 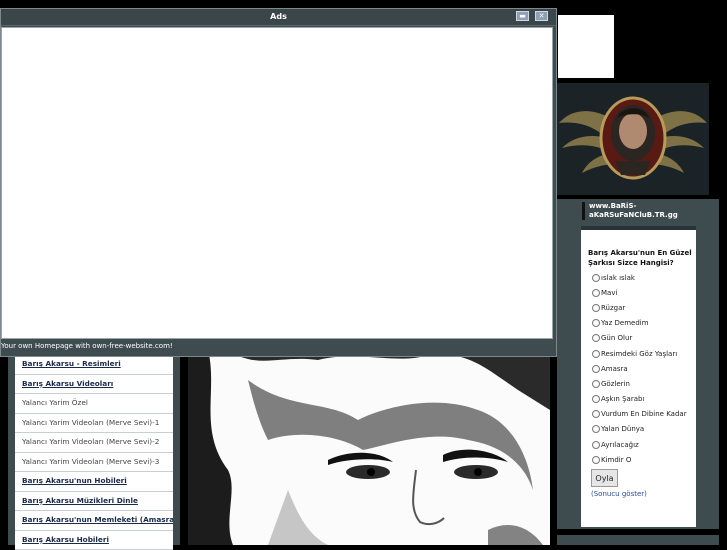 I want to click on poll-option-label: Kimdir O, so click(x=616, y=460).